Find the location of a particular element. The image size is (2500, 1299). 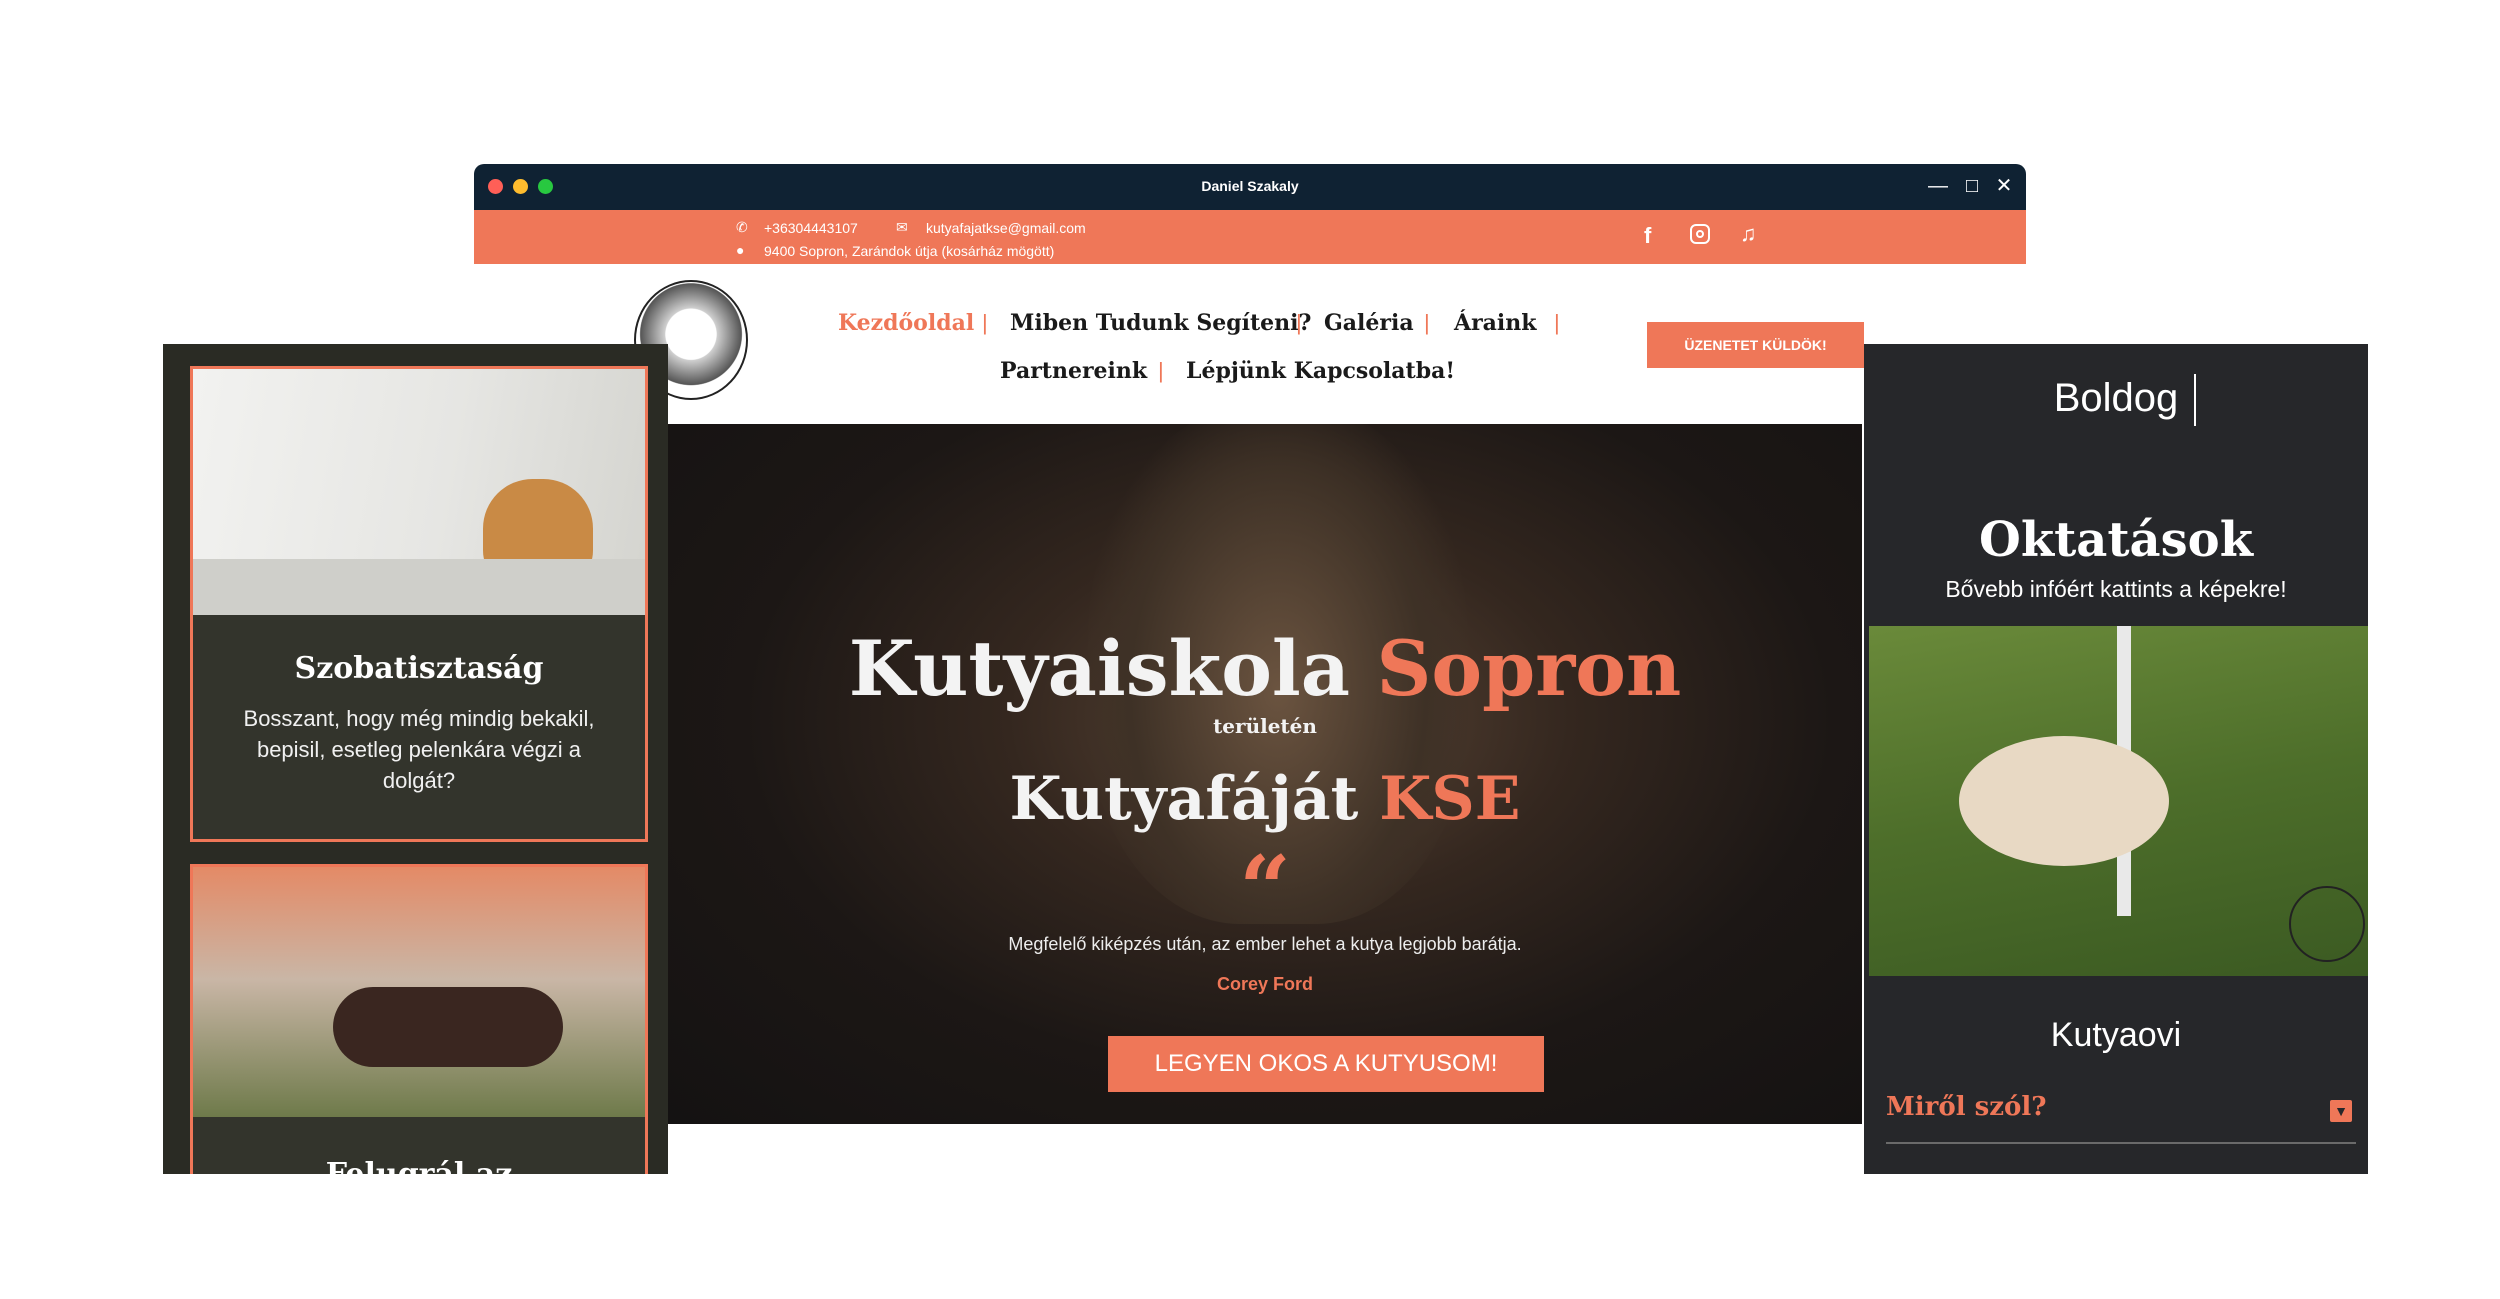

close-icon: ✕ is located at coordinates (2004, 186).